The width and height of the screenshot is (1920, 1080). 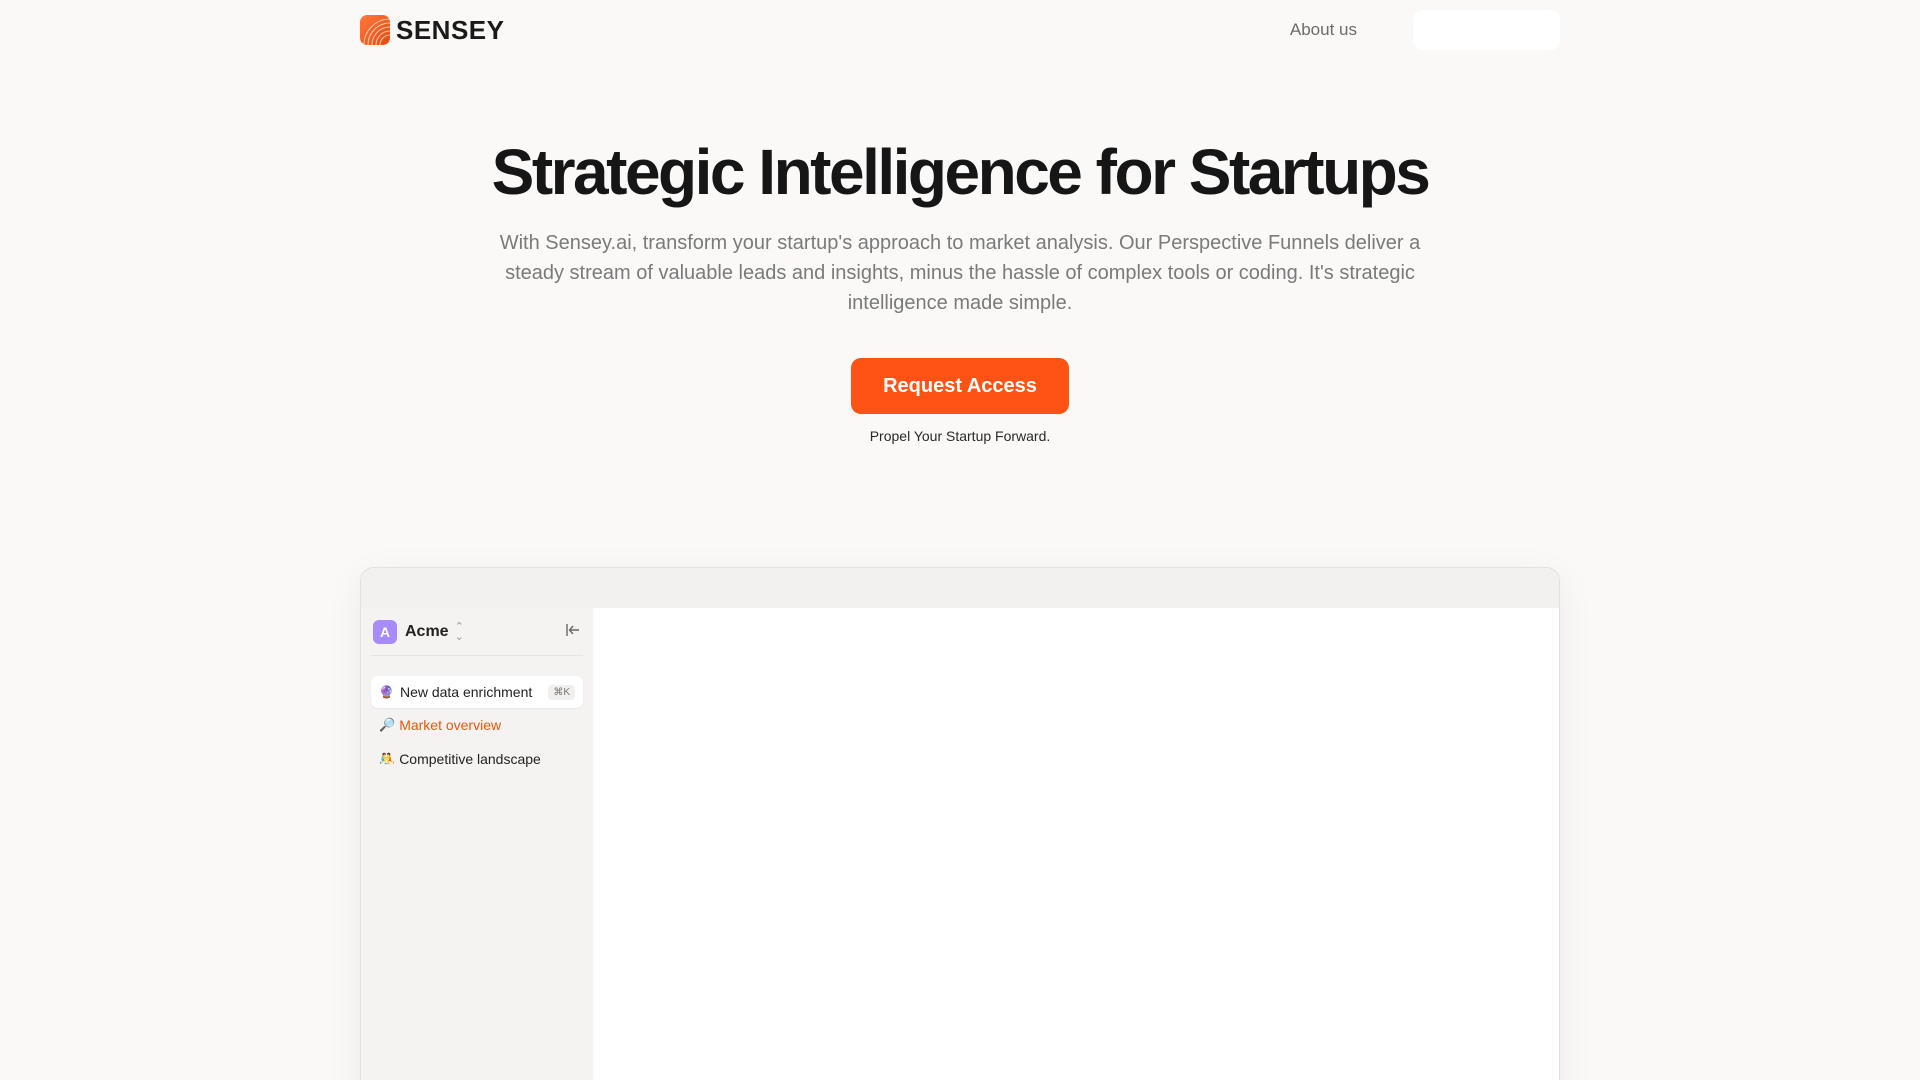 I want to click on workspace-switcher: A Acme ⌃ ⌄, so click(x=477, y=632).